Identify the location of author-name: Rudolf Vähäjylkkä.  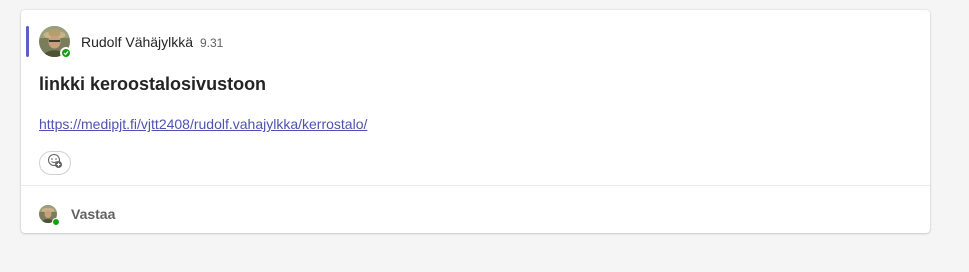
(137, 42).